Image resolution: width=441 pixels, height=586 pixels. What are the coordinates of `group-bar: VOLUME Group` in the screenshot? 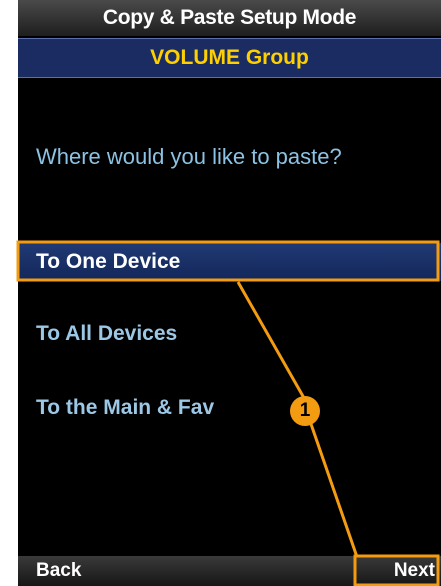 It's located at (229, 58).